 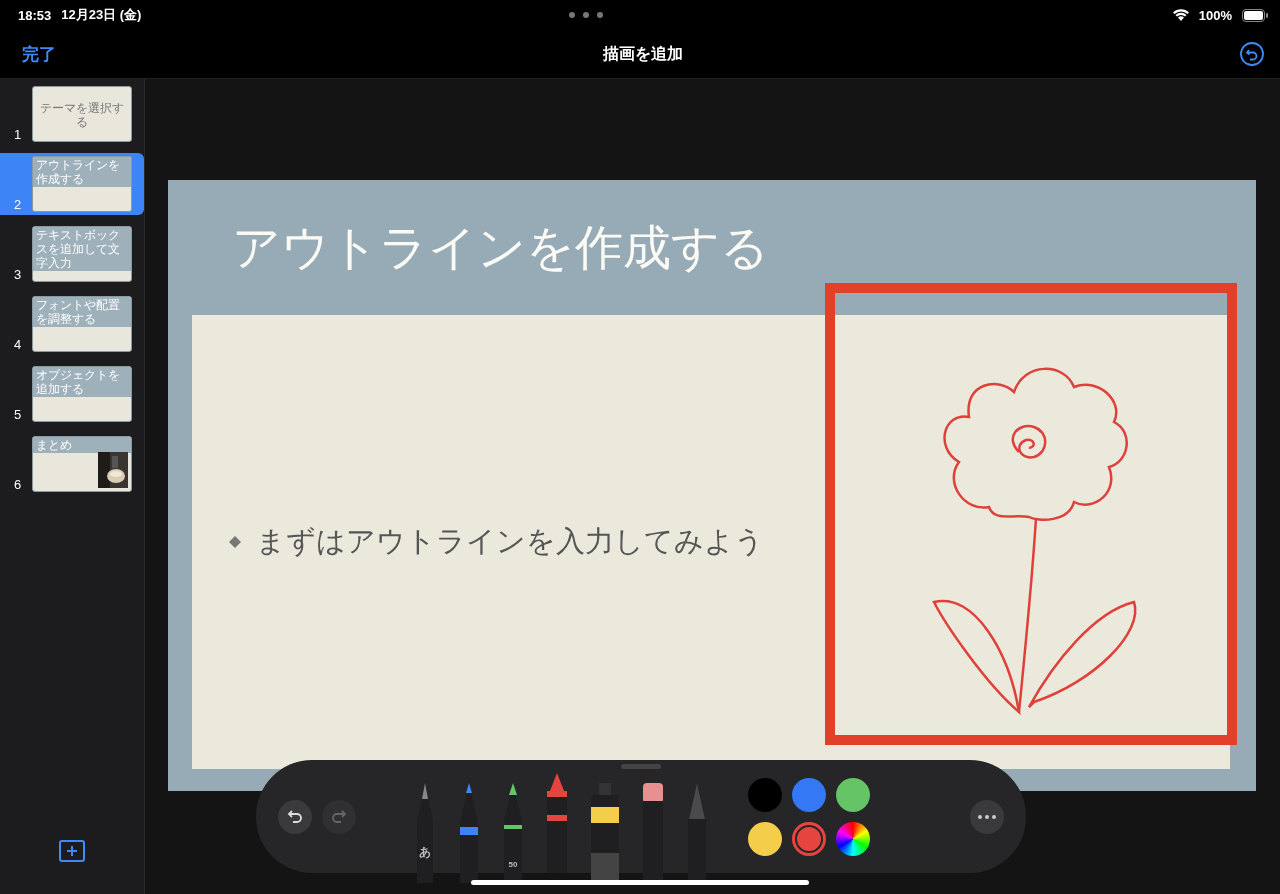 I want to click on color-wheel-button, so click(x=853, y=838).